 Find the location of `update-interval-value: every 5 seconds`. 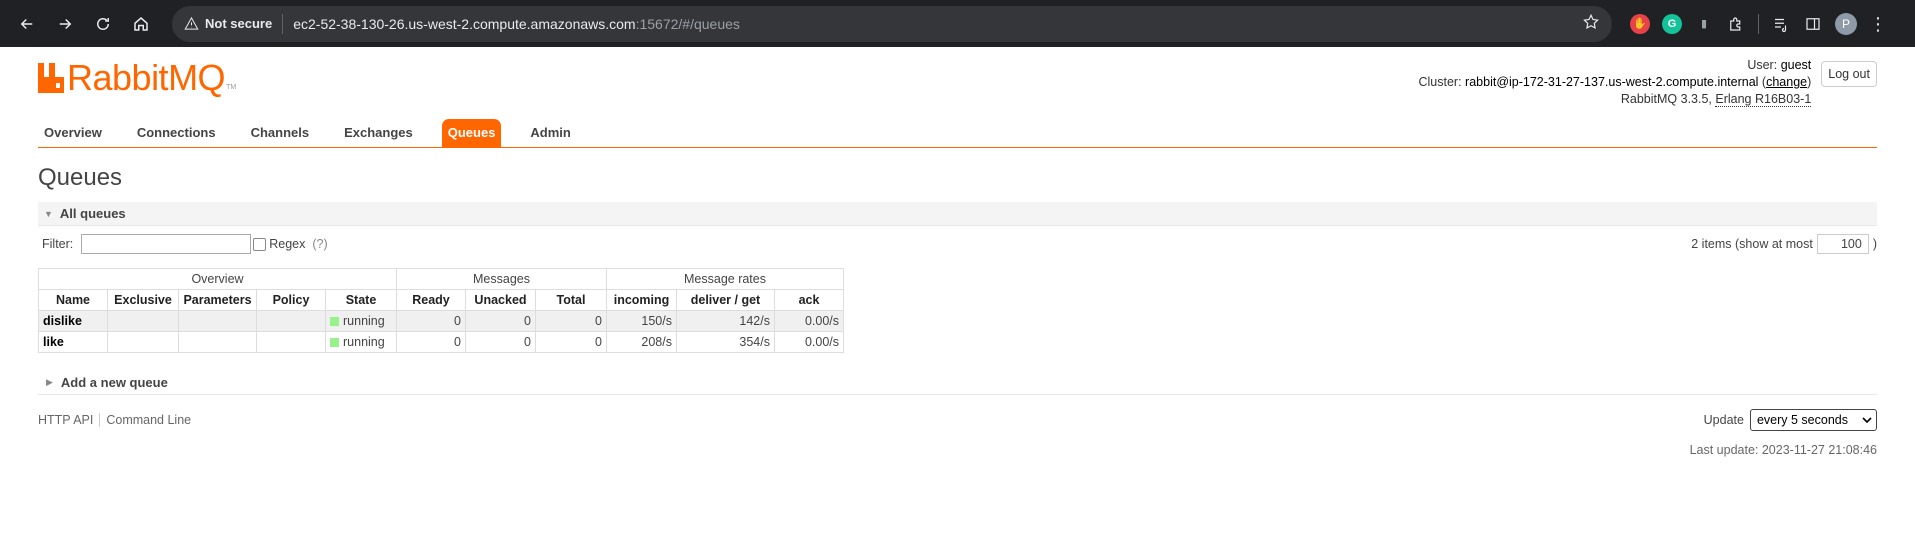

update-interval-value: every 5 seconds is located at coordinates (1802, 420).